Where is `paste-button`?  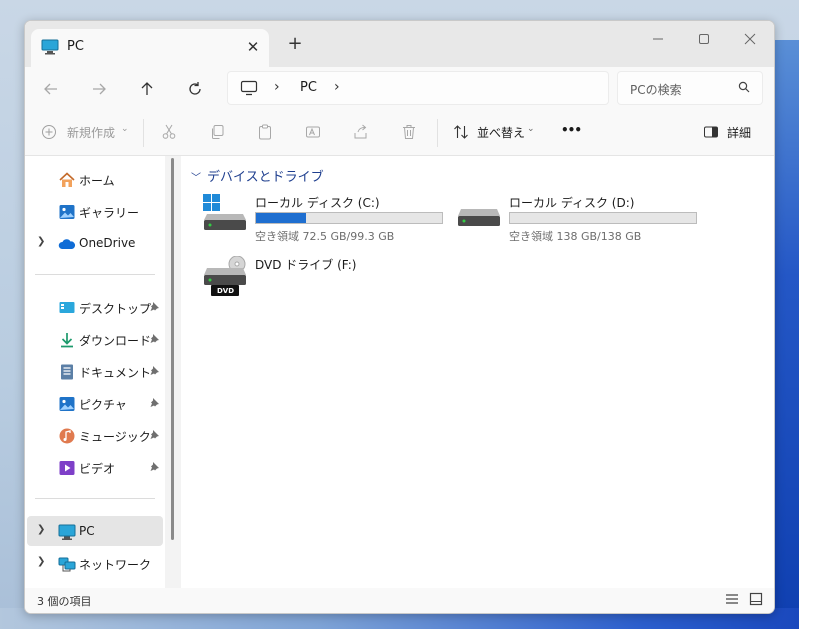 paste-button is located at coordinates (267, 133).